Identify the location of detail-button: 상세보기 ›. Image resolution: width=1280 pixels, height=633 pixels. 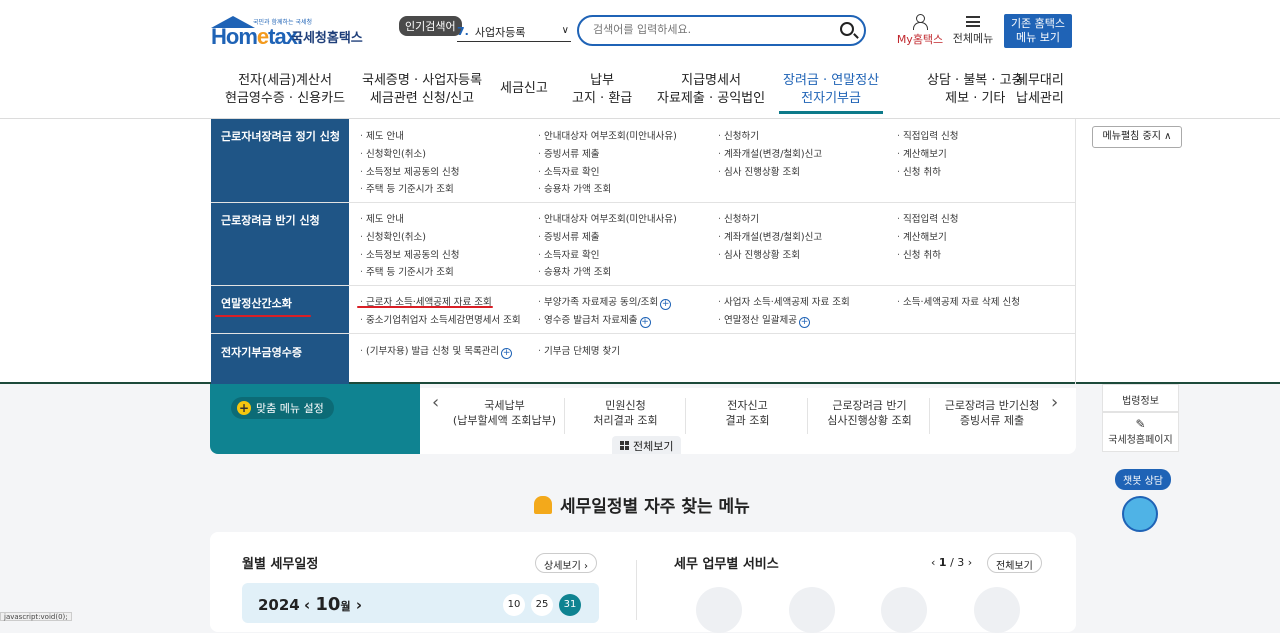
(566, 563).